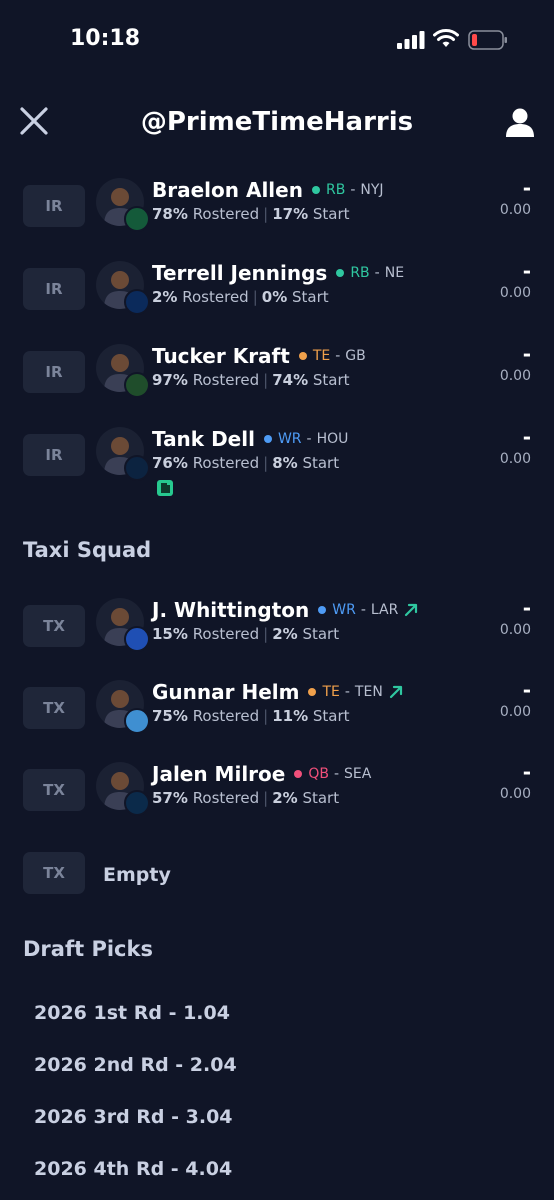  I want to click on rostered-percent: 15%, so click(170, 634).